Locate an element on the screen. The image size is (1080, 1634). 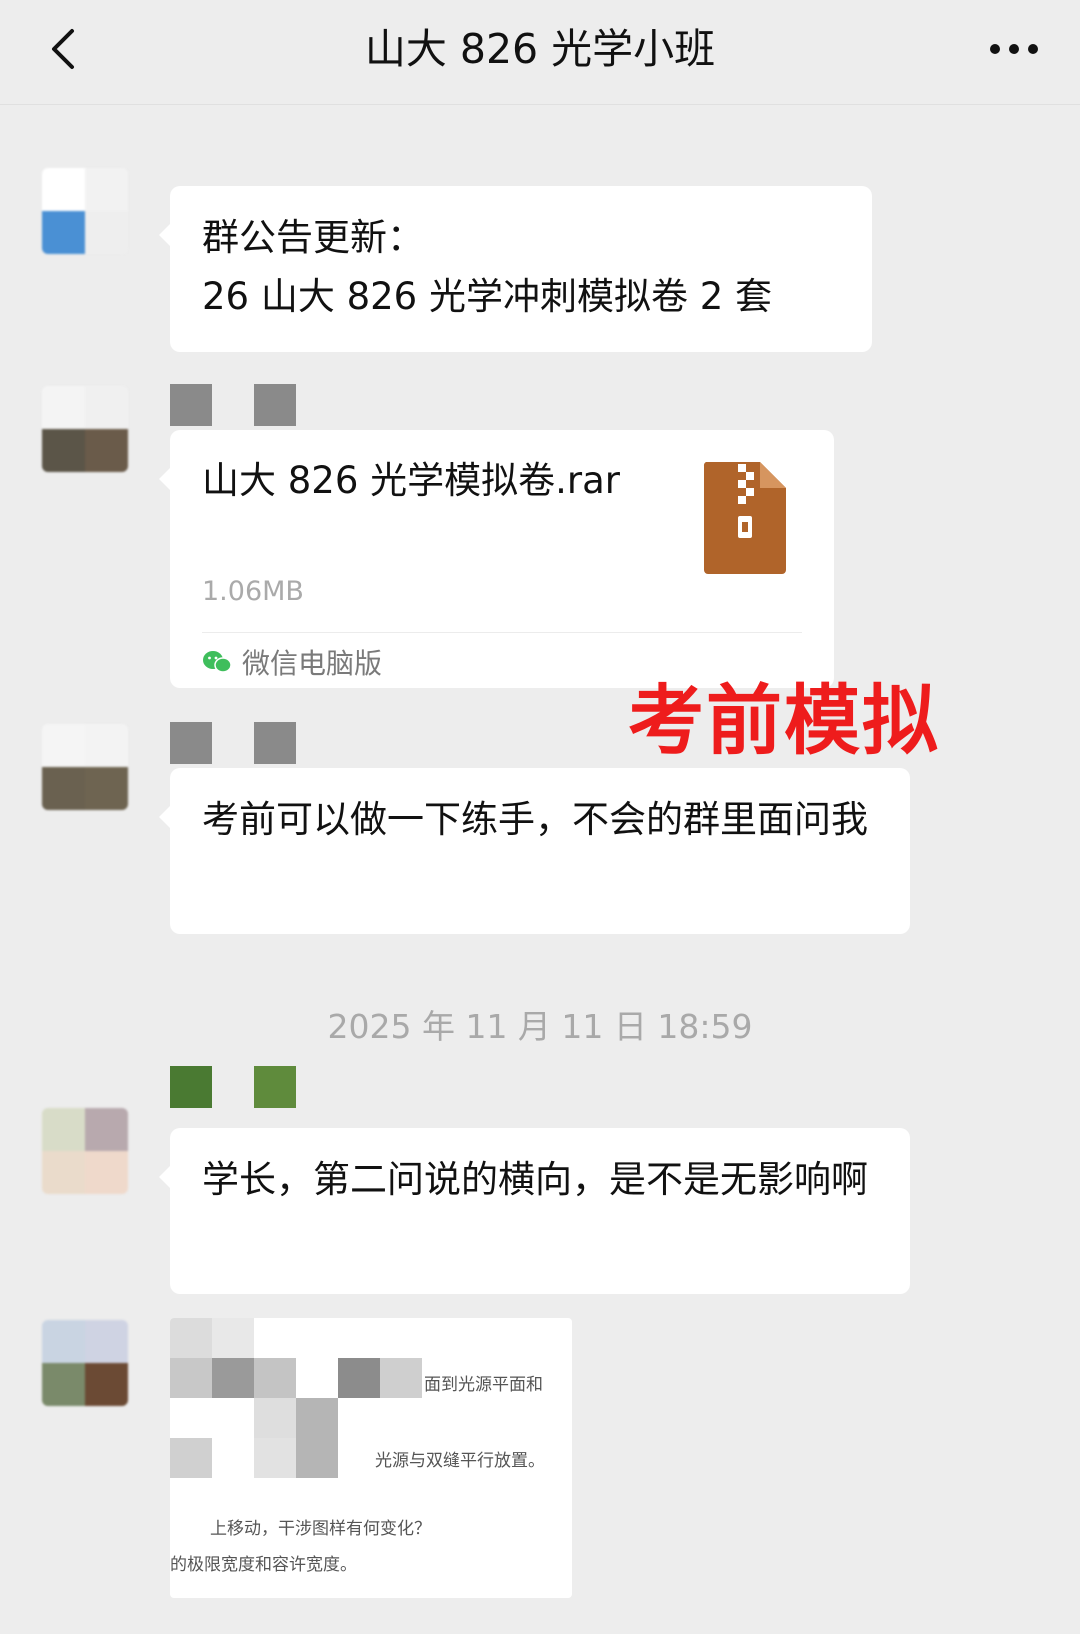
message-bubble: 群公告更新： 26 山大 826 光学冲刺模拟卷 2 套 is located at coordinates (515, 269).